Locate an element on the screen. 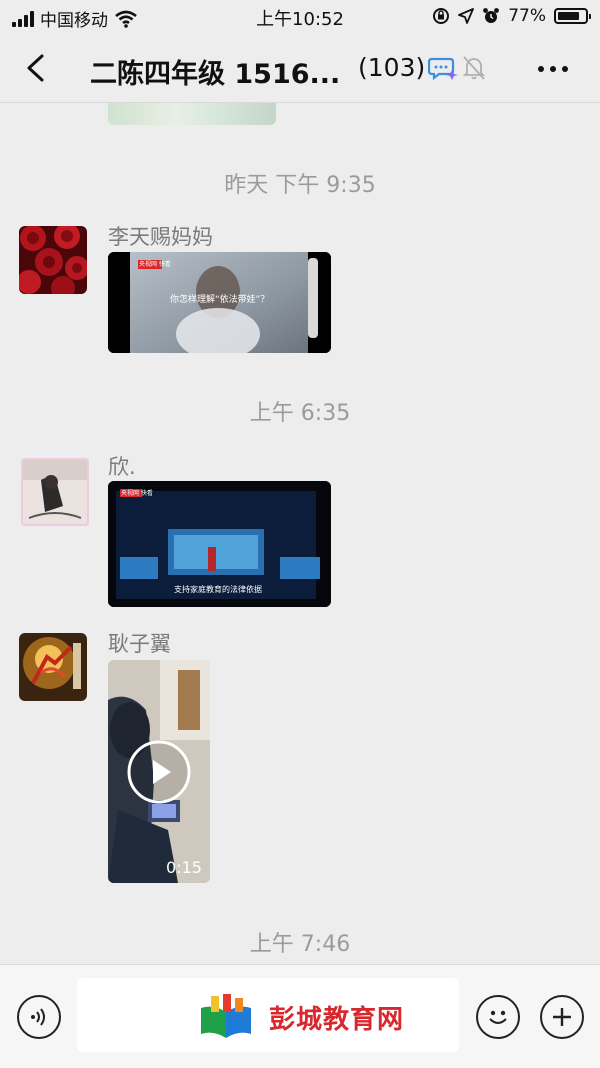  more-button is located at coordinates (553, 69).